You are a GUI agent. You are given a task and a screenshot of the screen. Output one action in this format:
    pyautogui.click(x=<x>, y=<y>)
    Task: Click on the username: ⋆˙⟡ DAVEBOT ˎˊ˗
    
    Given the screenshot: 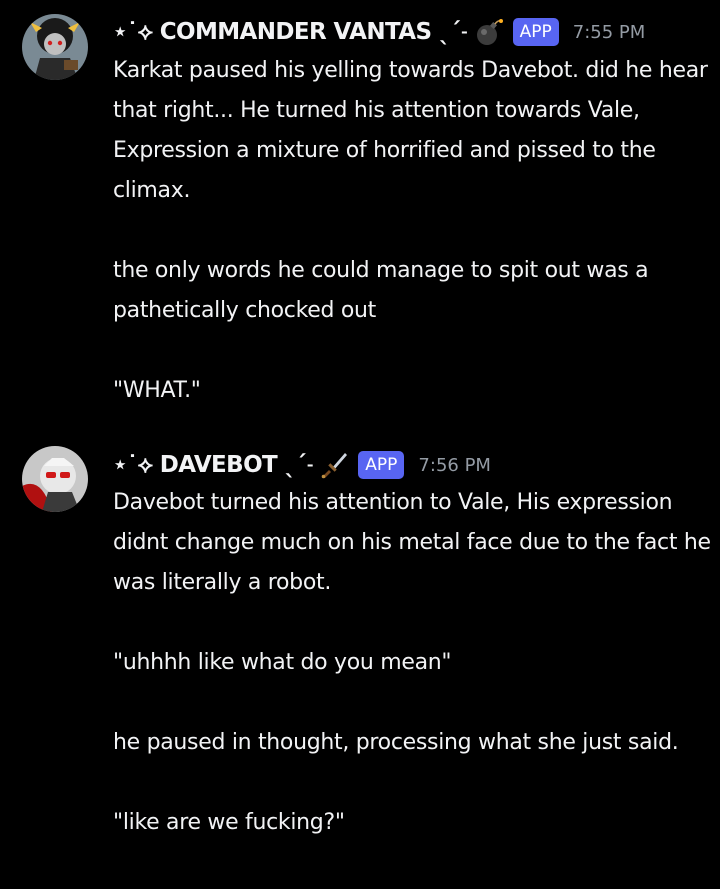 What is the action you would take?
    pyautogui.click(x=213, y=465)
    